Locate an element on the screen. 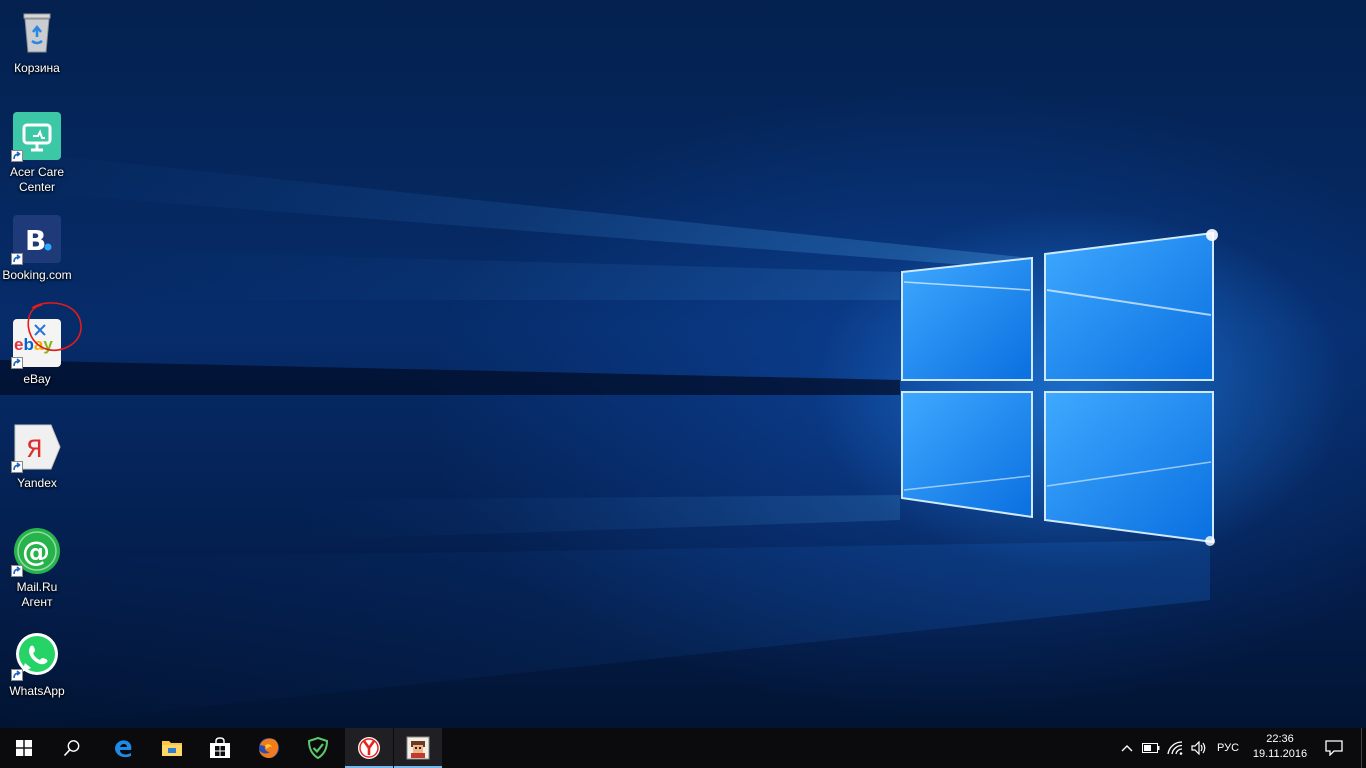 The image size is (1366, 768). desktop-icon-acer-care-center: Acer Care Center is located at coordinates (37, 153).